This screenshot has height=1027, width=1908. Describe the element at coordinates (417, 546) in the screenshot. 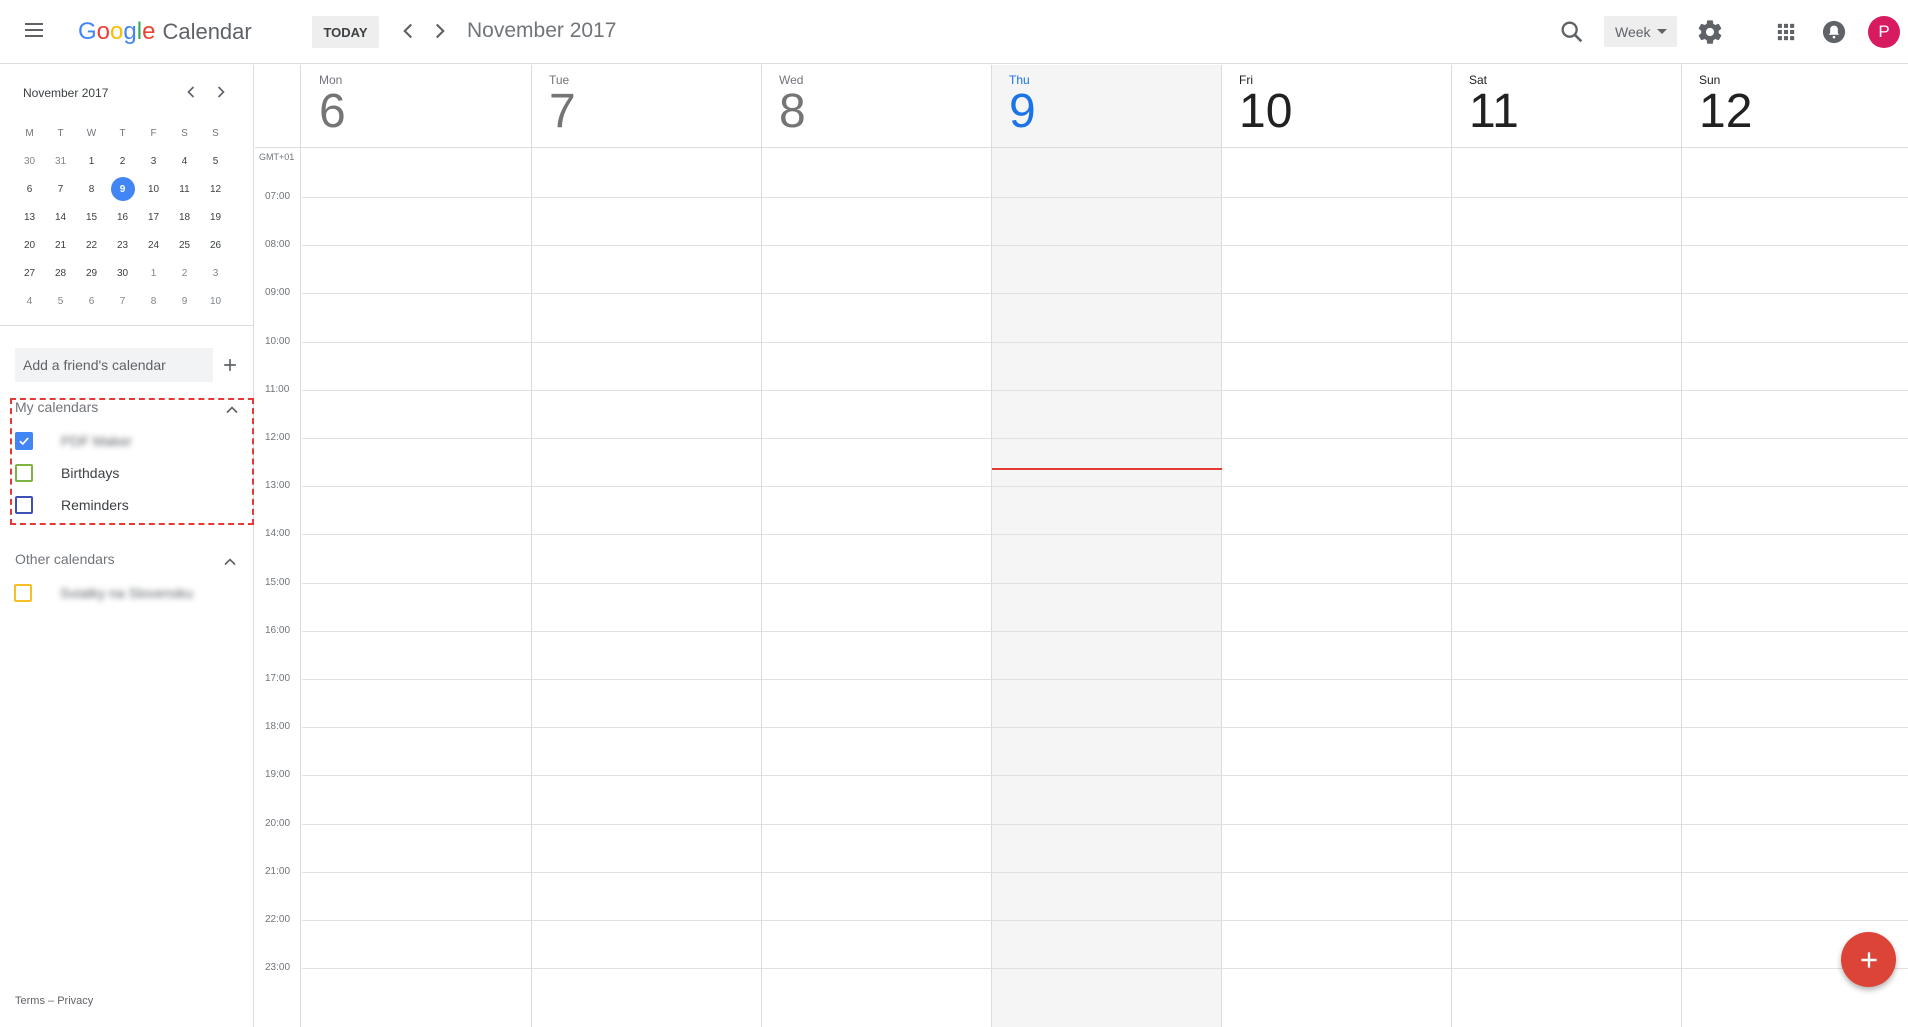

I see `day-column: Mon 6` at that location.